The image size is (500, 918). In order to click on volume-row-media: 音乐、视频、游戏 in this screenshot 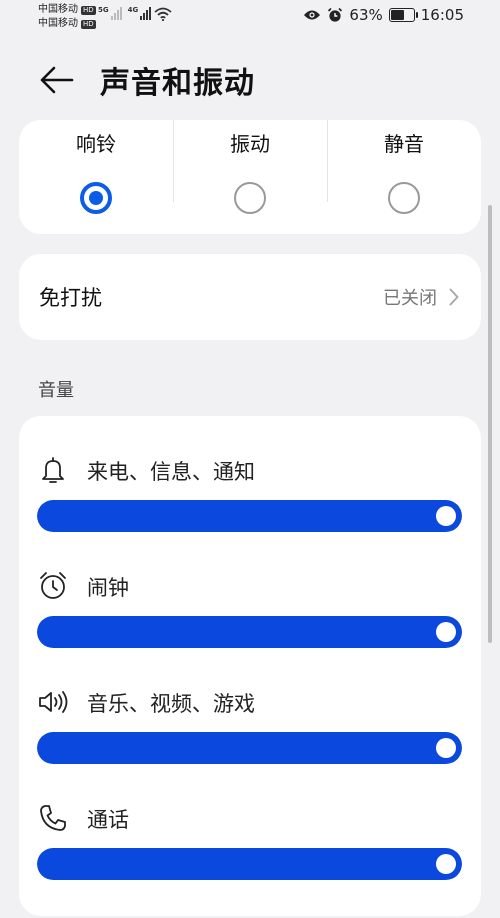, I will do `click(250, 744)`.